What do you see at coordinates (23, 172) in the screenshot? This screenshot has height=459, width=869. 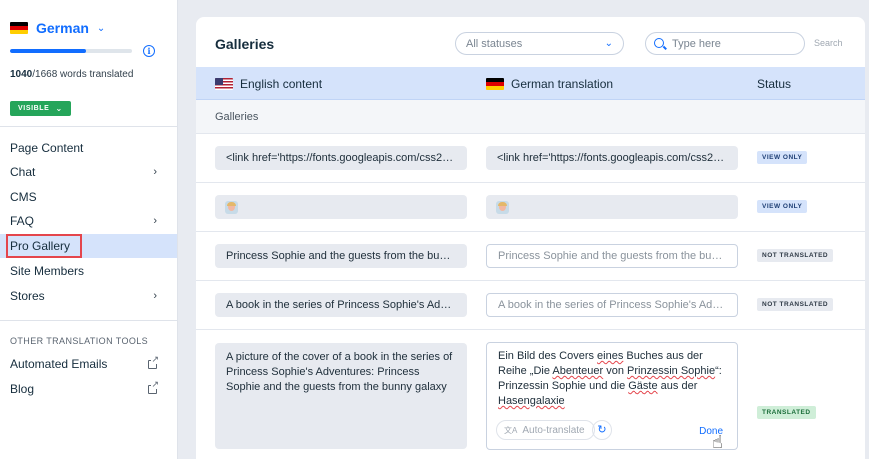 I see `nav-item-label: Chat` at bounding box center [23, 172].